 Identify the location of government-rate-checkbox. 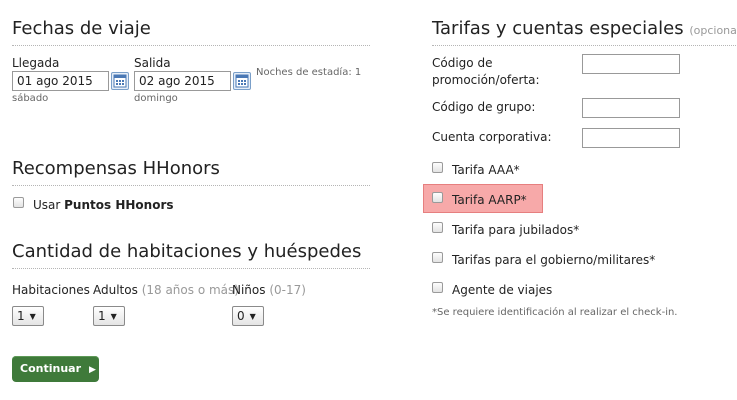
(437, 257).